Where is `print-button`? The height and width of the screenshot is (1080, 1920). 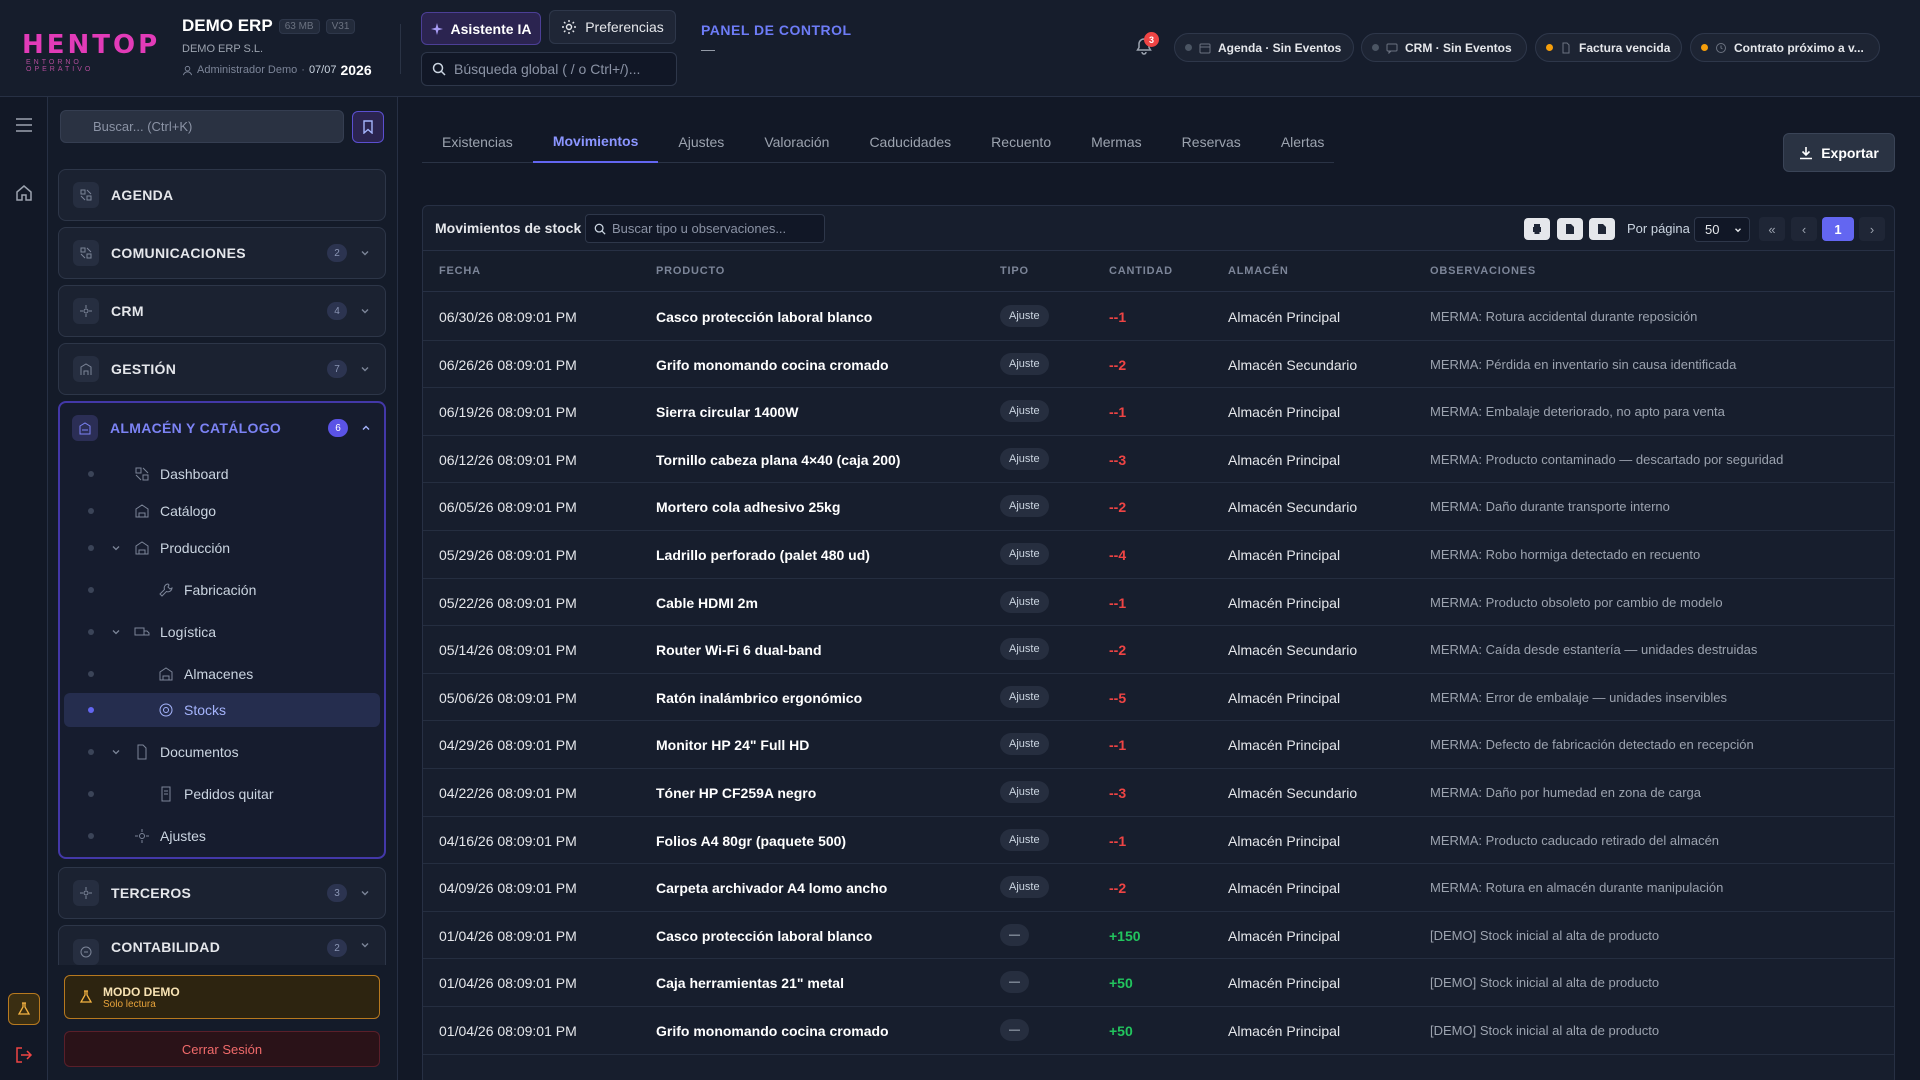 print-button is located at coordinates (1537, 229).